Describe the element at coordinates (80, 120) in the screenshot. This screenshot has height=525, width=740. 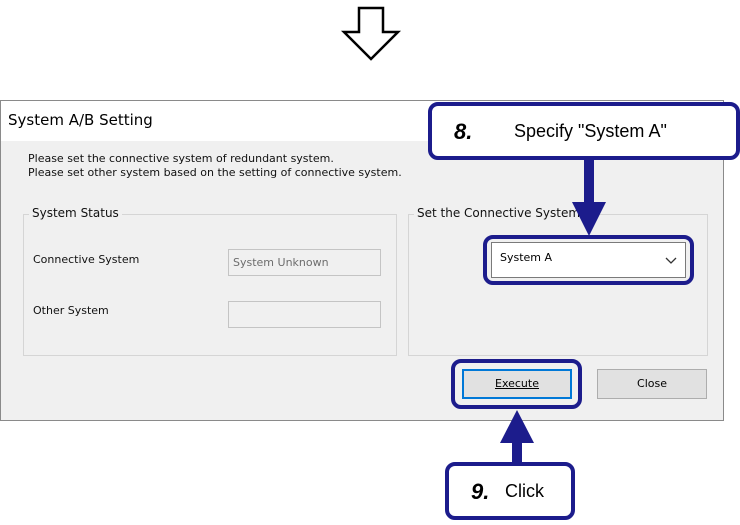
I see `dialog-title: System A/B Setting` at that location.